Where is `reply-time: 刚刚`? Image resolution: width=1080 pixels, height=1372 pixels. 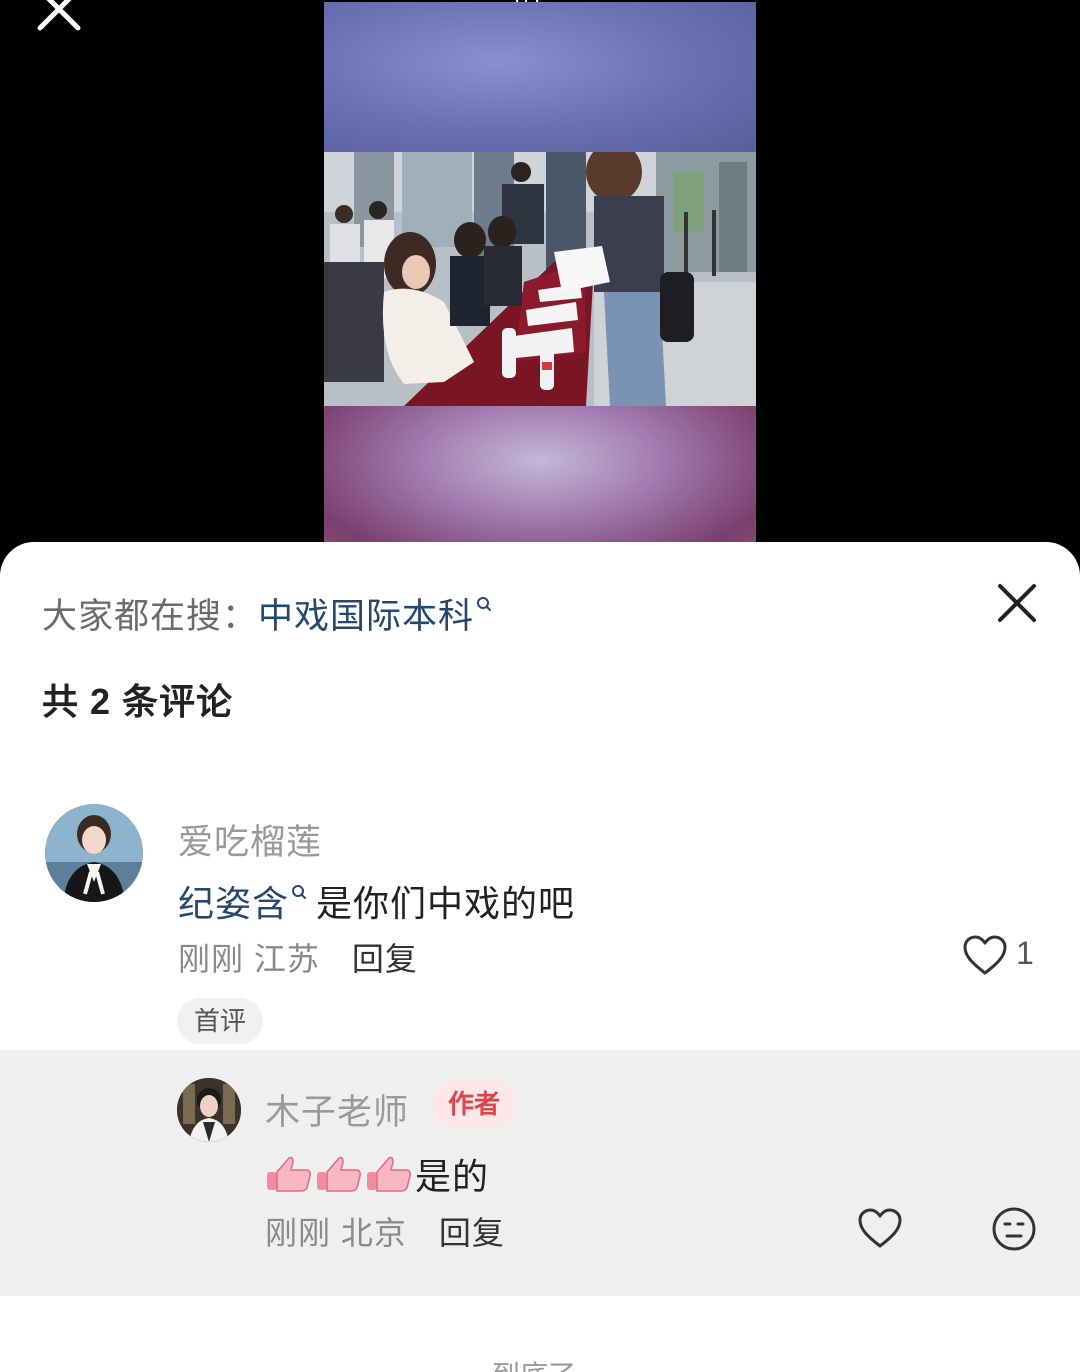
reply-time: 刚刚 is located at coordinates (298, 1233).